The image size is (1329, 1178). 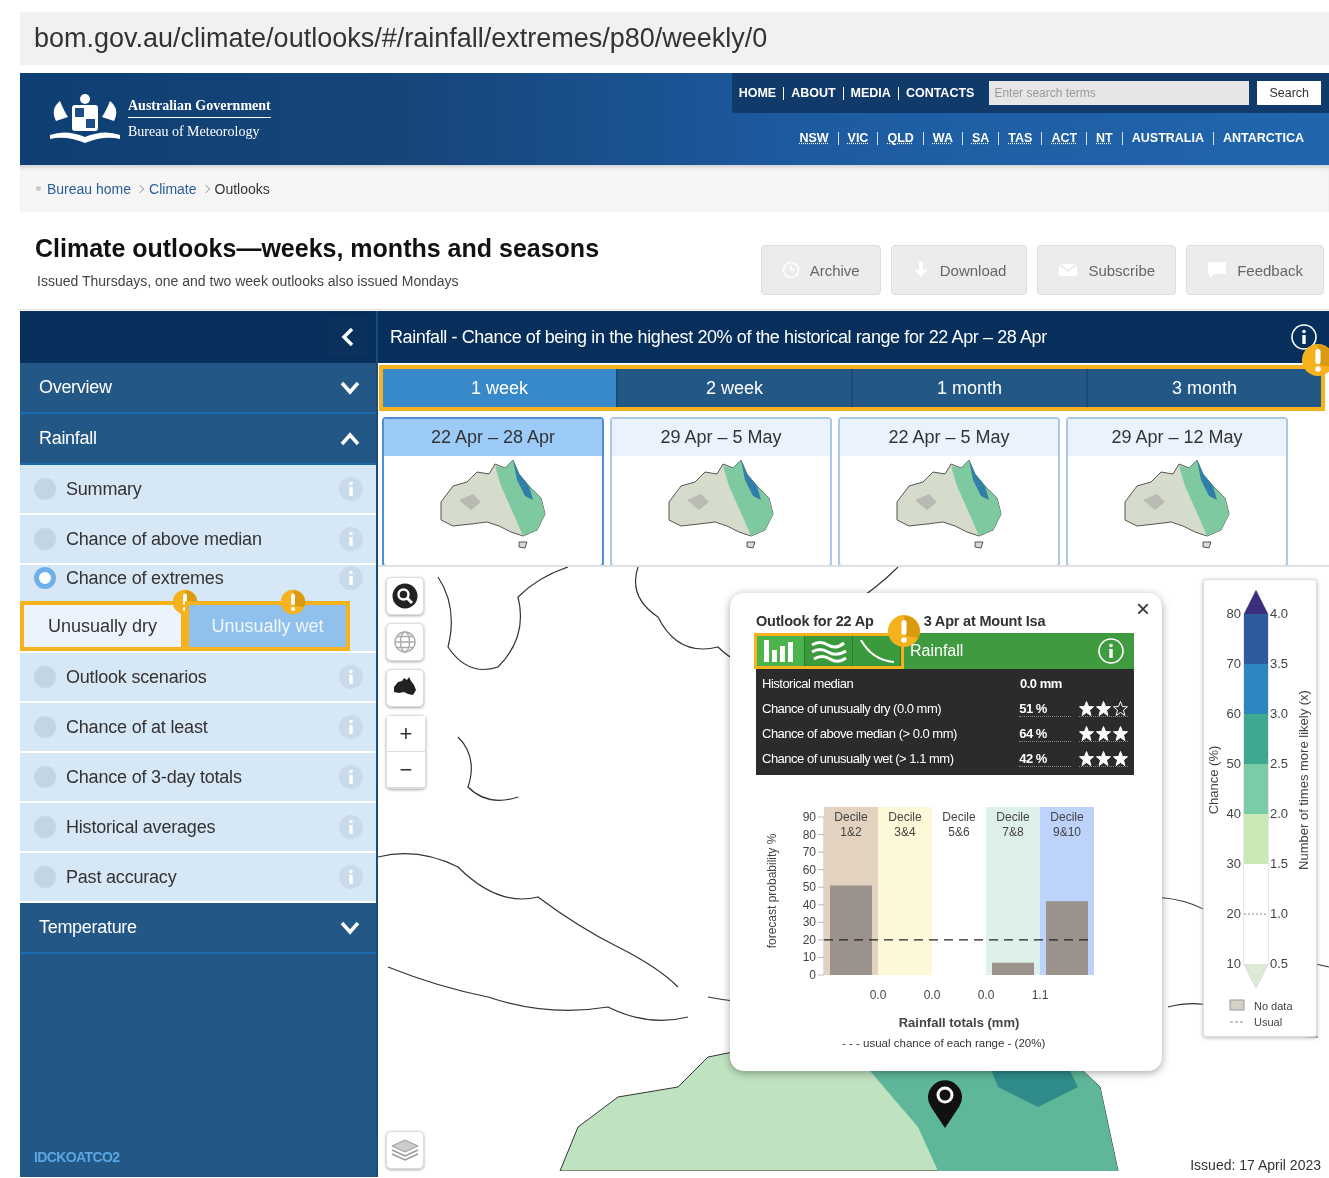 I want to click on info-icon, so click(x=1304, y=337).